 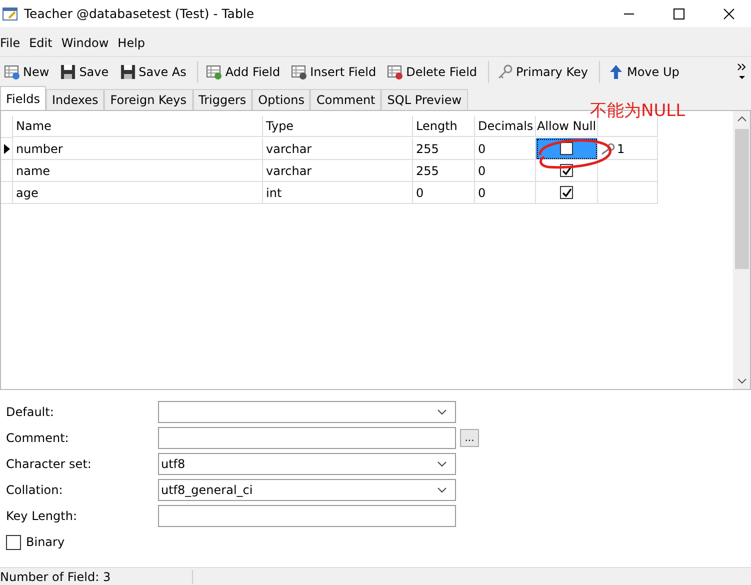 What do you see at coordinates (41, 516) in the screenshot?
I see `field-label: Key Length:` at bounding box center [41, 516].